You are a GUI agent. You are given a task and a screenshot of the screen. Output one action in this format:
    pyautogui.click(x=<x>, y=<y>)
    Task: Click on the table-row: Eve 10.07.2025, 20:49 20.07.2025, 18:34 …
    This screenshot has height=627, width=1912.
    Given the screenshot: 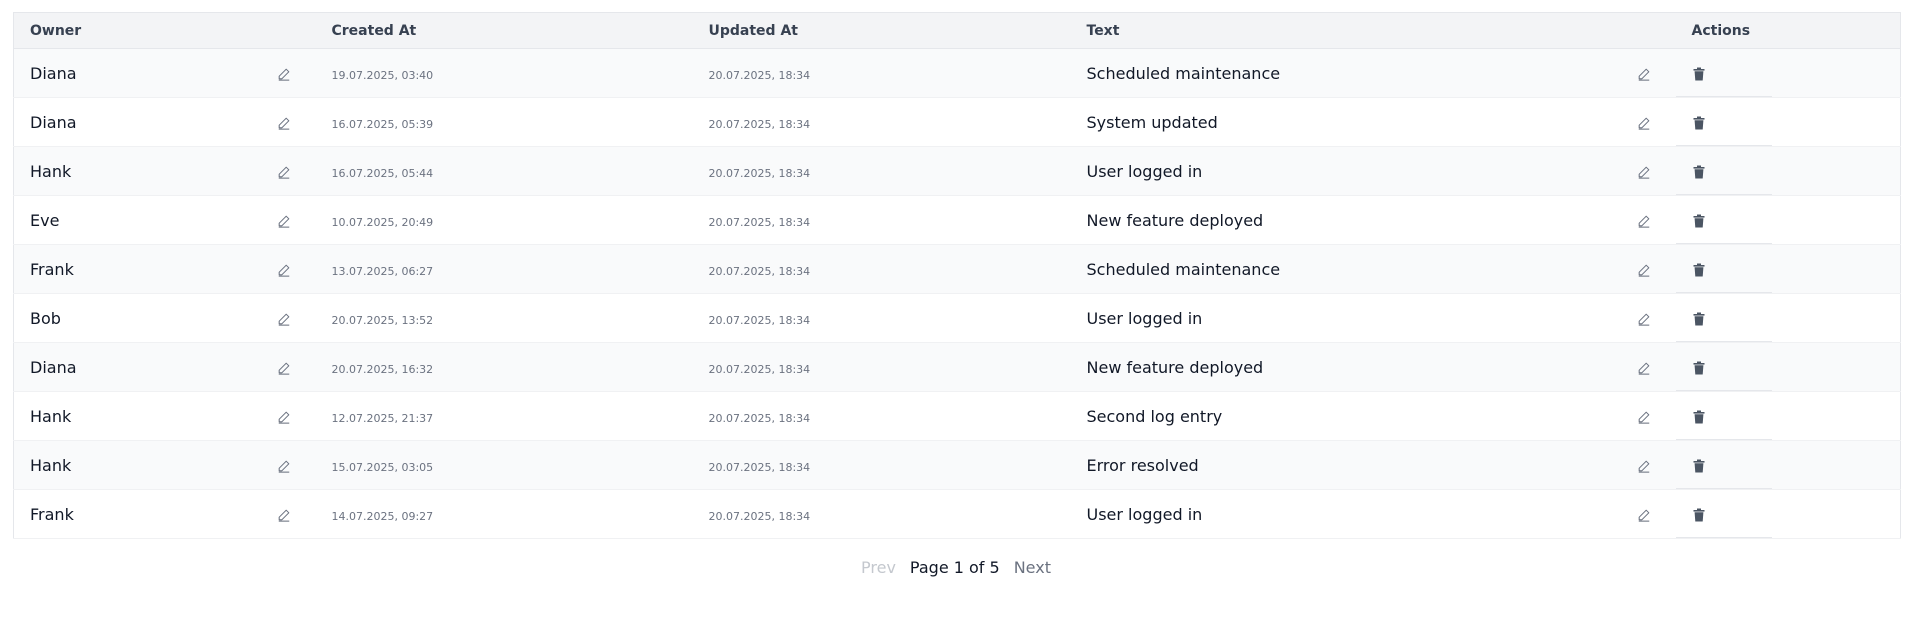 What is the action you would take?
    pyautogui.click(x=957, y=220)
    